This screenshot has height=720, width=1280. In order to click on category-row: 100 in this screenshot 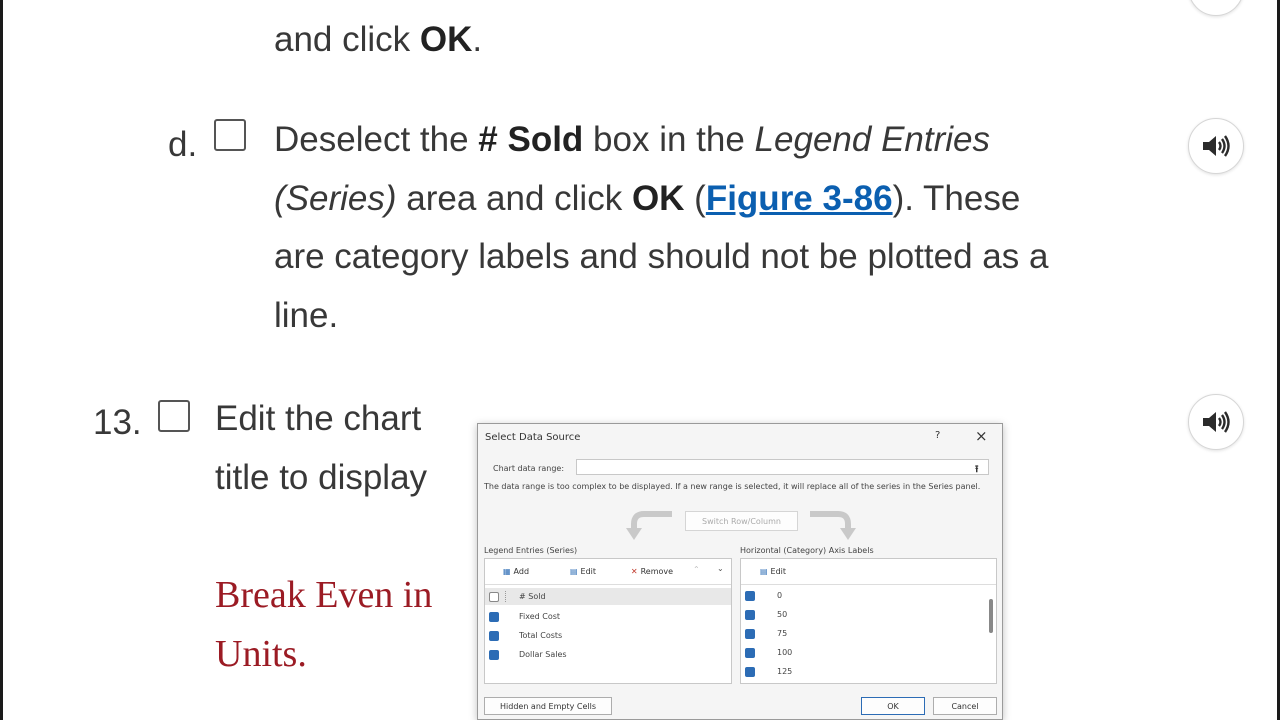, I will do `click(861, 652)`.